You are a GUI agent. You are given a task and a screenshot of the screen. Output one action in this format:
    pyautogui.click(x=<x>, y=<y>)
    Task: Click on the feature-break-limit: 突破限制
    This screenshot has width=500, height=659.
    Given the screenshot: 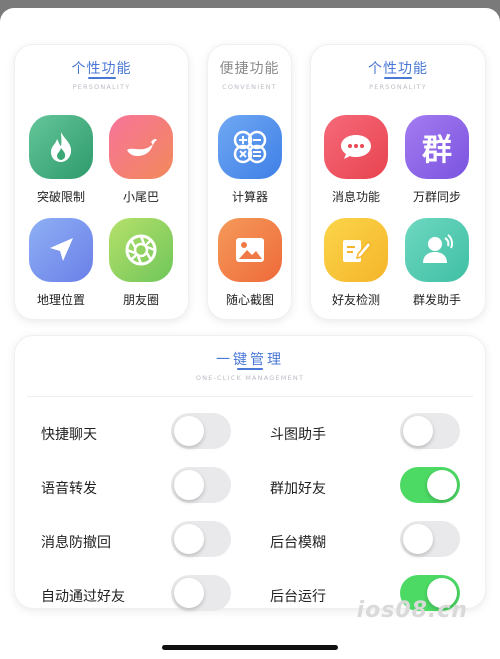 What is the action you would take?
    pyautogui.click(x=61, y=160)
    